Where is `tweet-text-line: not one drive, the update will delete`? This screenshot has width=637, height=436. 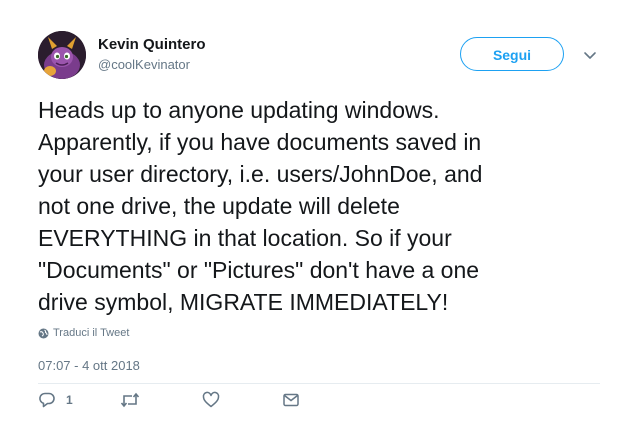 tweet-text-line: not one drive, the update will delete is located at coordinates (219, 206).